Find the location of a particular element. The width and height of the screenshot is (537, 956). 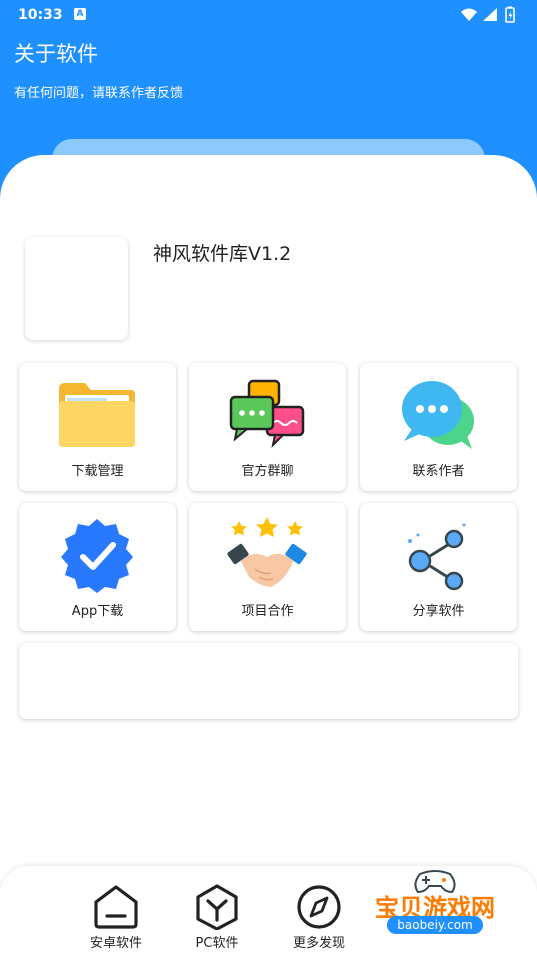

nav-pc-software: PC软件 is located at coordinates (217, 919).